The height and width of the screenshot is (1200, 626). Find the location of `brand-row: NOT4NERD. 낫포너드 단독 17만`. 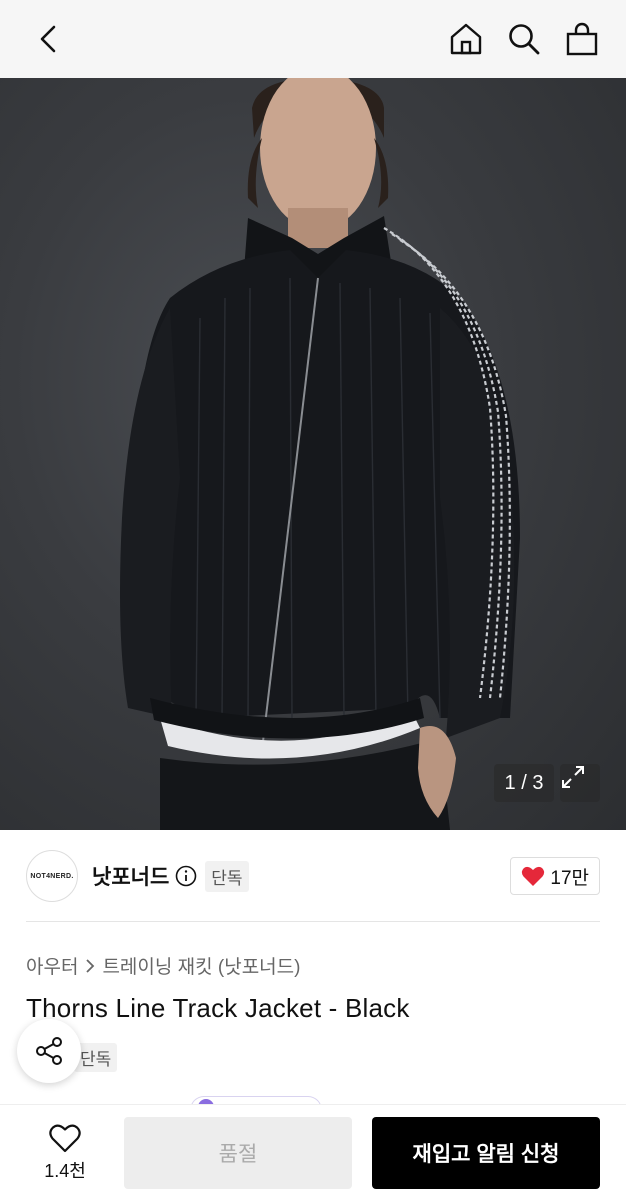

brand-row: NOT4NERD. 낫포너드 단독 17만 is located at coordinates (313, 876).